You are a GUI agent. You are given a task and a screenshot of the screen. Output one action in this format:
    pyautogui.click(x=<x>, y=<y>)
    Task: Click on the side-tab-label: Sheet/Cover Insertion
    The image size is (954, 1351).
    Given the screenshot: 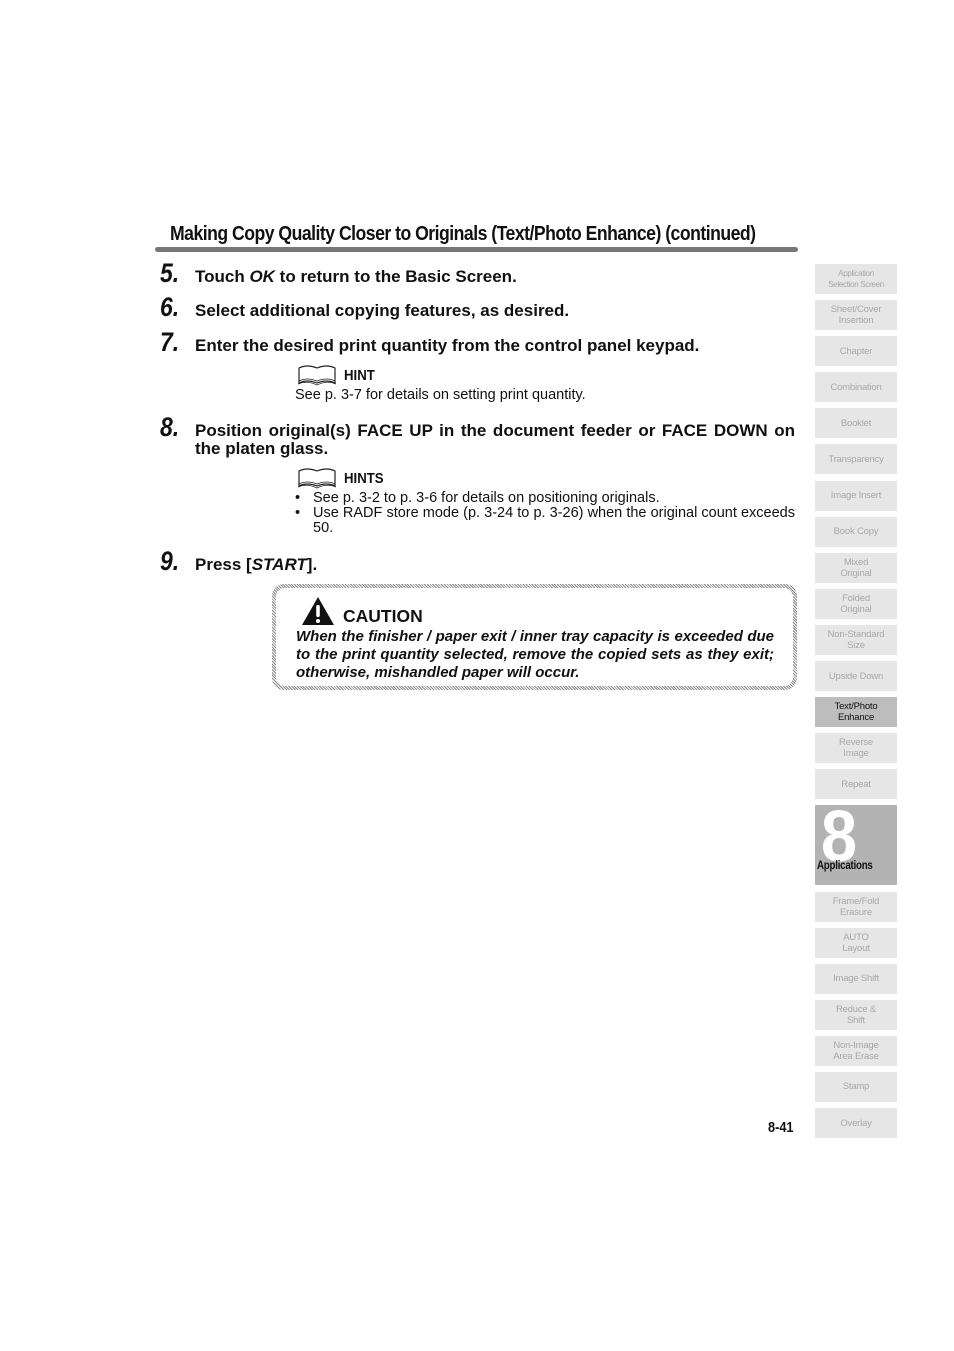 What is the action you would take?
    pyautogui.click(x=856, y=315)
    